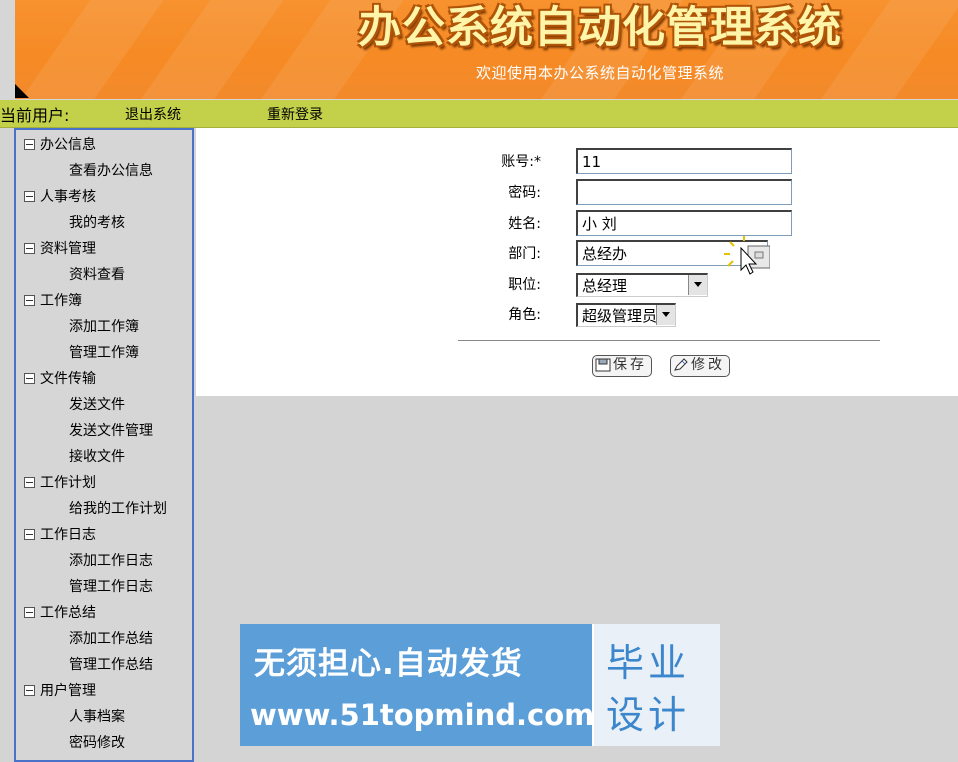 The image size is (958, 762). Describe the element at coordinates (104, 275) in the screenshot. I see `menu-item: 资料查看` at that location.